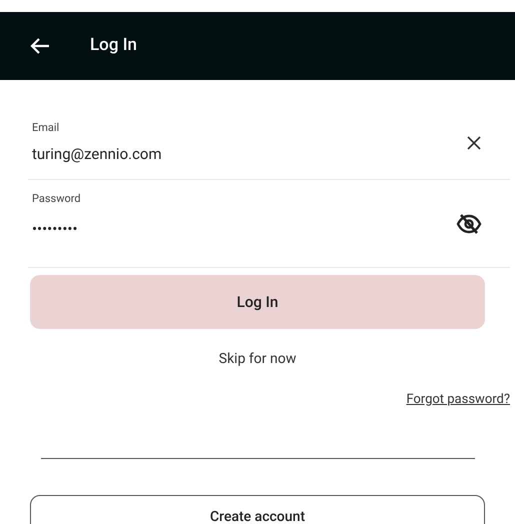  I want to click on clear-icon, so click(474, 142).